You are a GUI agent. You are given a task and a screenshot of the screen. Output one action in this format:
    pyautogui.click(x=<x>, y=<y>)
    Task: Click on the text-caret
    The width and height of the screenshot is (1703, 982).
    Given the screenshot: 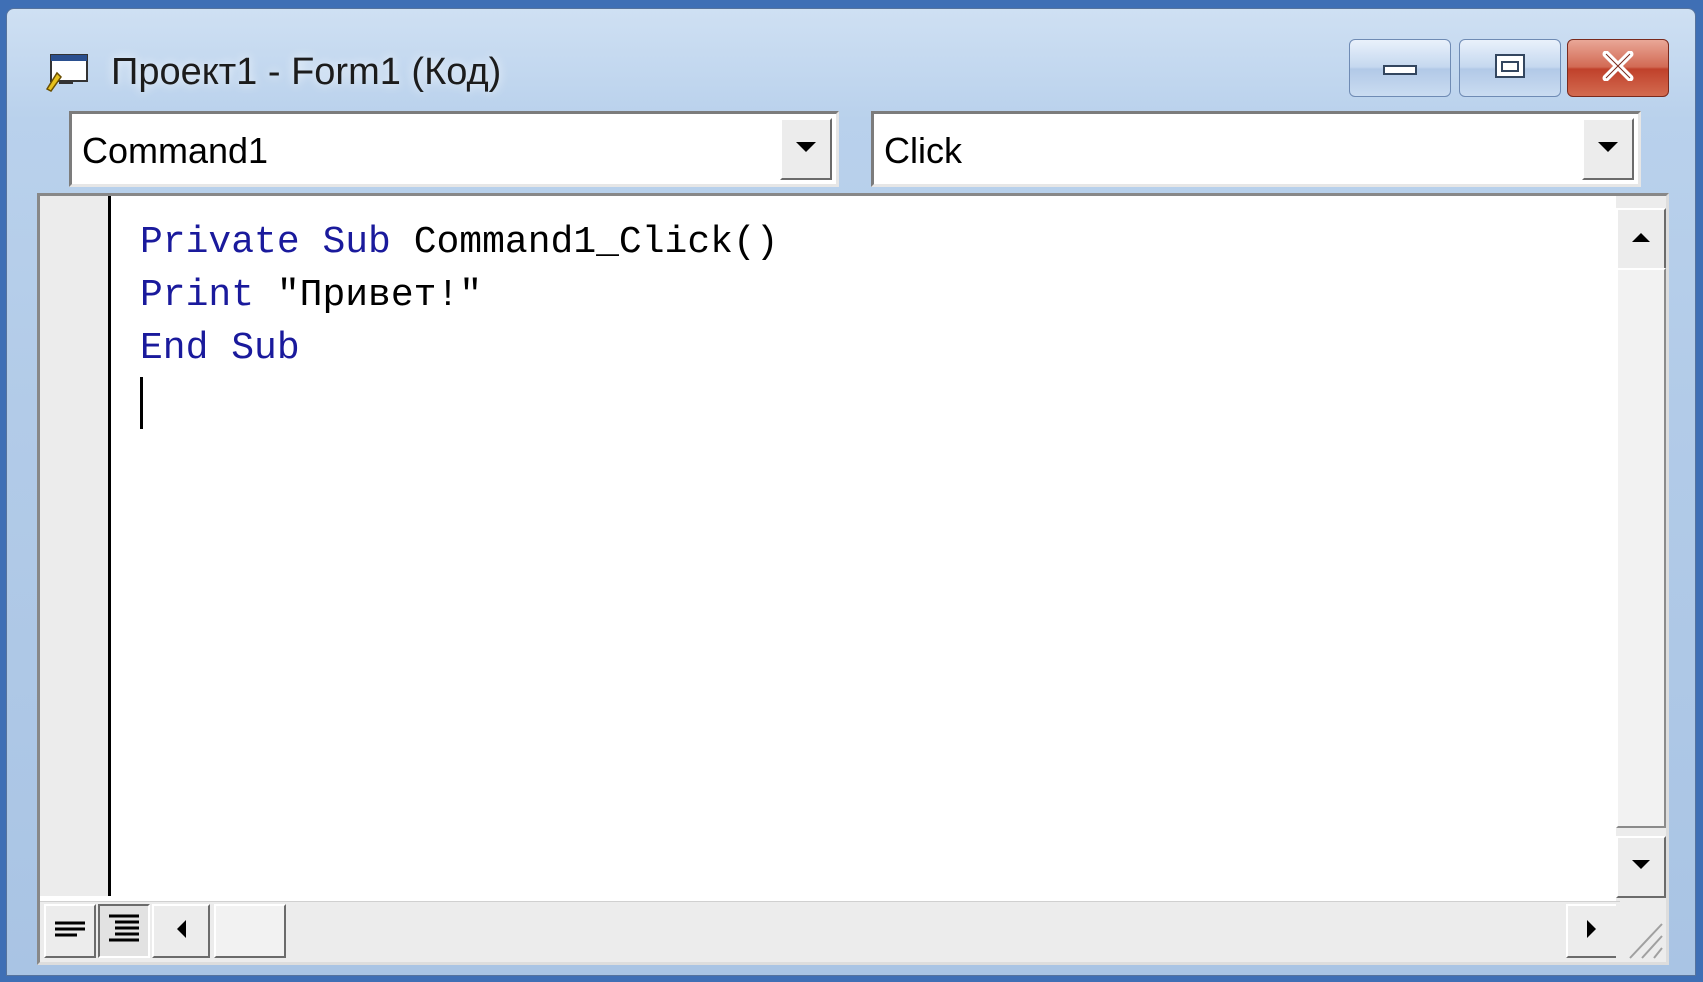 What is the action you would take?
    pyautogui.click(x=141, y=403)
    